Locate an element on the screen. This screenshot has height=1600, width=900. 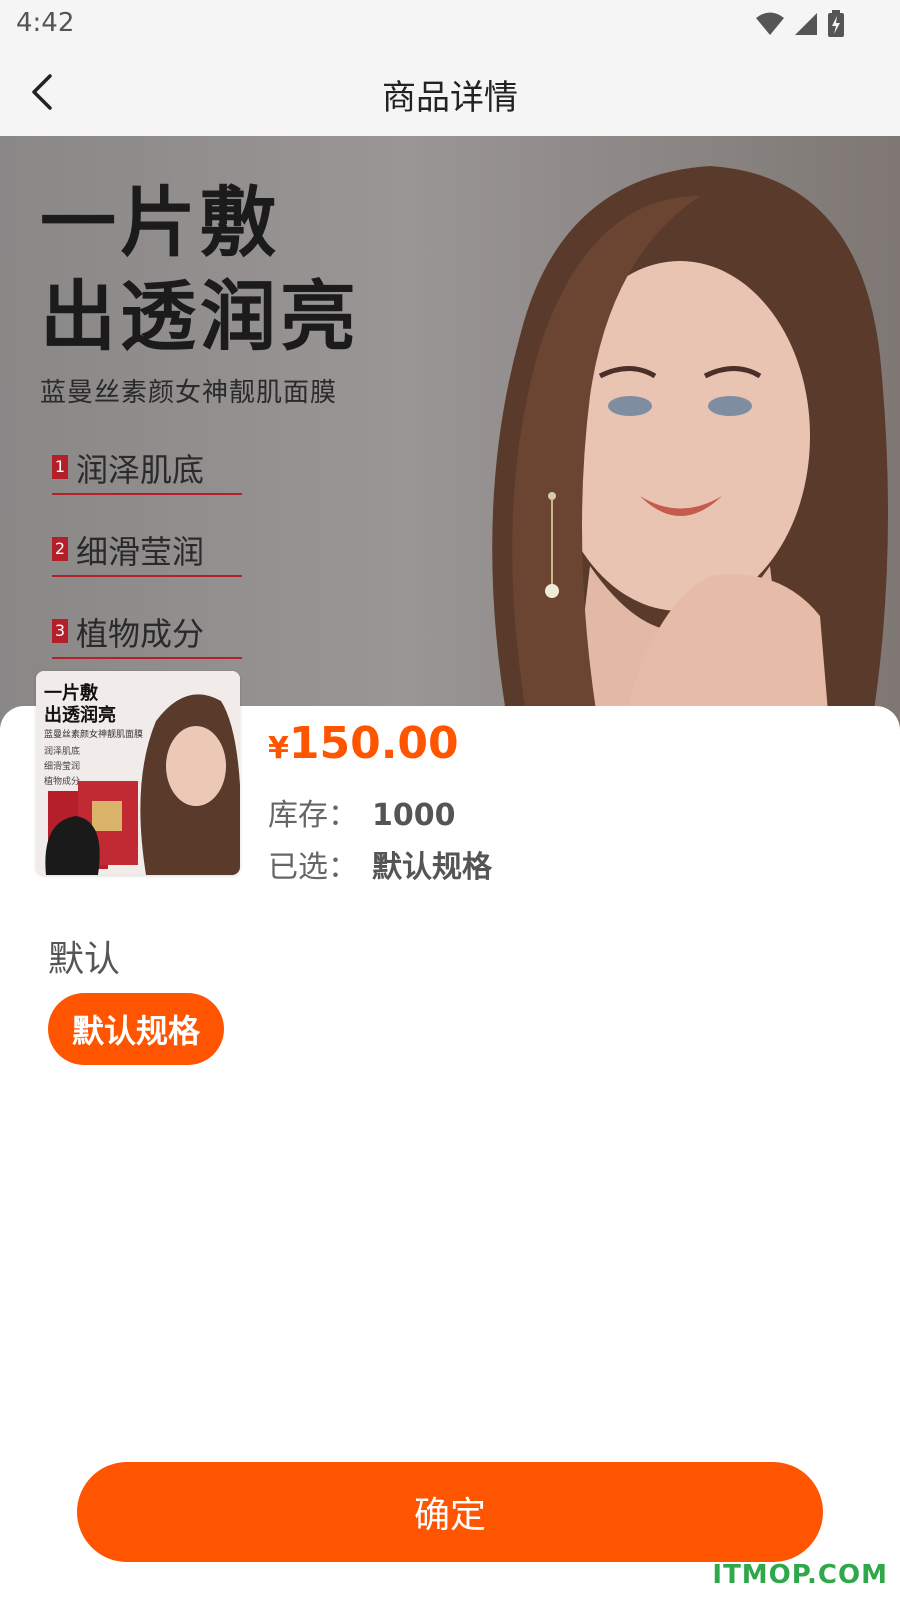
selected-value: 默认规格 is located at coordinates (432, 867).